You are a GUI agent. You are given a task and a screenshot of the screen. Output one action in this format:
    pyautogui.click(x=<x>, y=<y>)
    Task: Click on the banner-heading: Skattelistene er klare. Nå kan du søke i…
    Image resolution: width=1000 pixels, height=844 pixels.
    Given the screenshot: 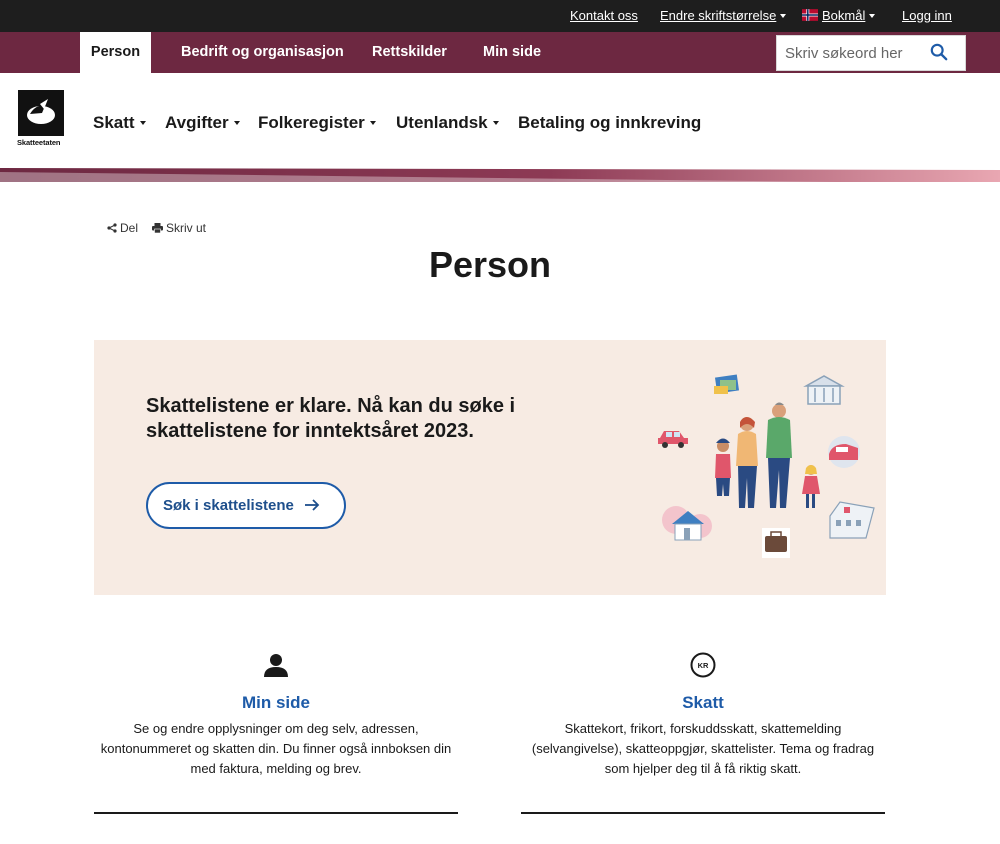 What is the action you would take?
    pyautogui.click(x=331, y=418)
    